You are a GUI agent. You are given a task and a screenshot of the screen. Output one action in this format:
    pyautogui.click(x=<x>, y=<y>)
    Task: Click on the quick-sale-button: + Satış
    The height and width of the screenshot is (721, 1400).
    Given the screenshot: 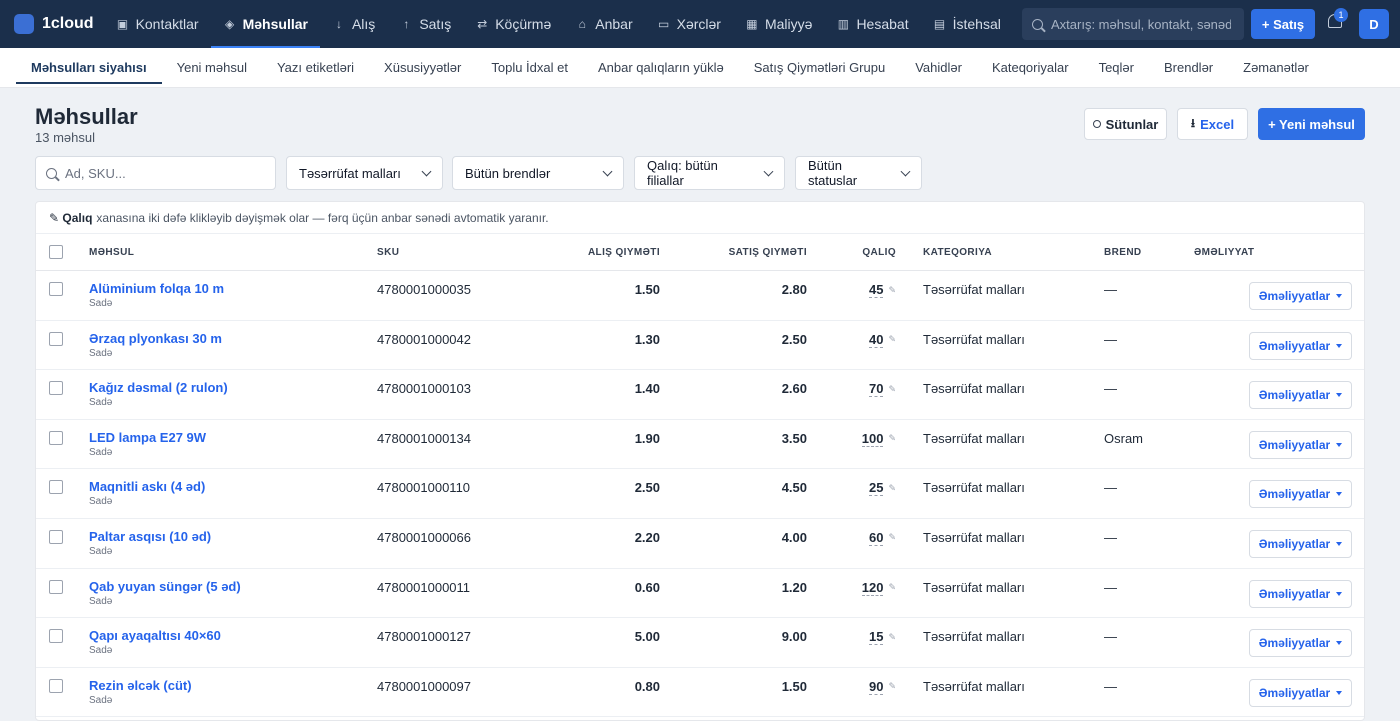 What is the action you would take?
    pyautogui.click(x=1283, y=24)
    